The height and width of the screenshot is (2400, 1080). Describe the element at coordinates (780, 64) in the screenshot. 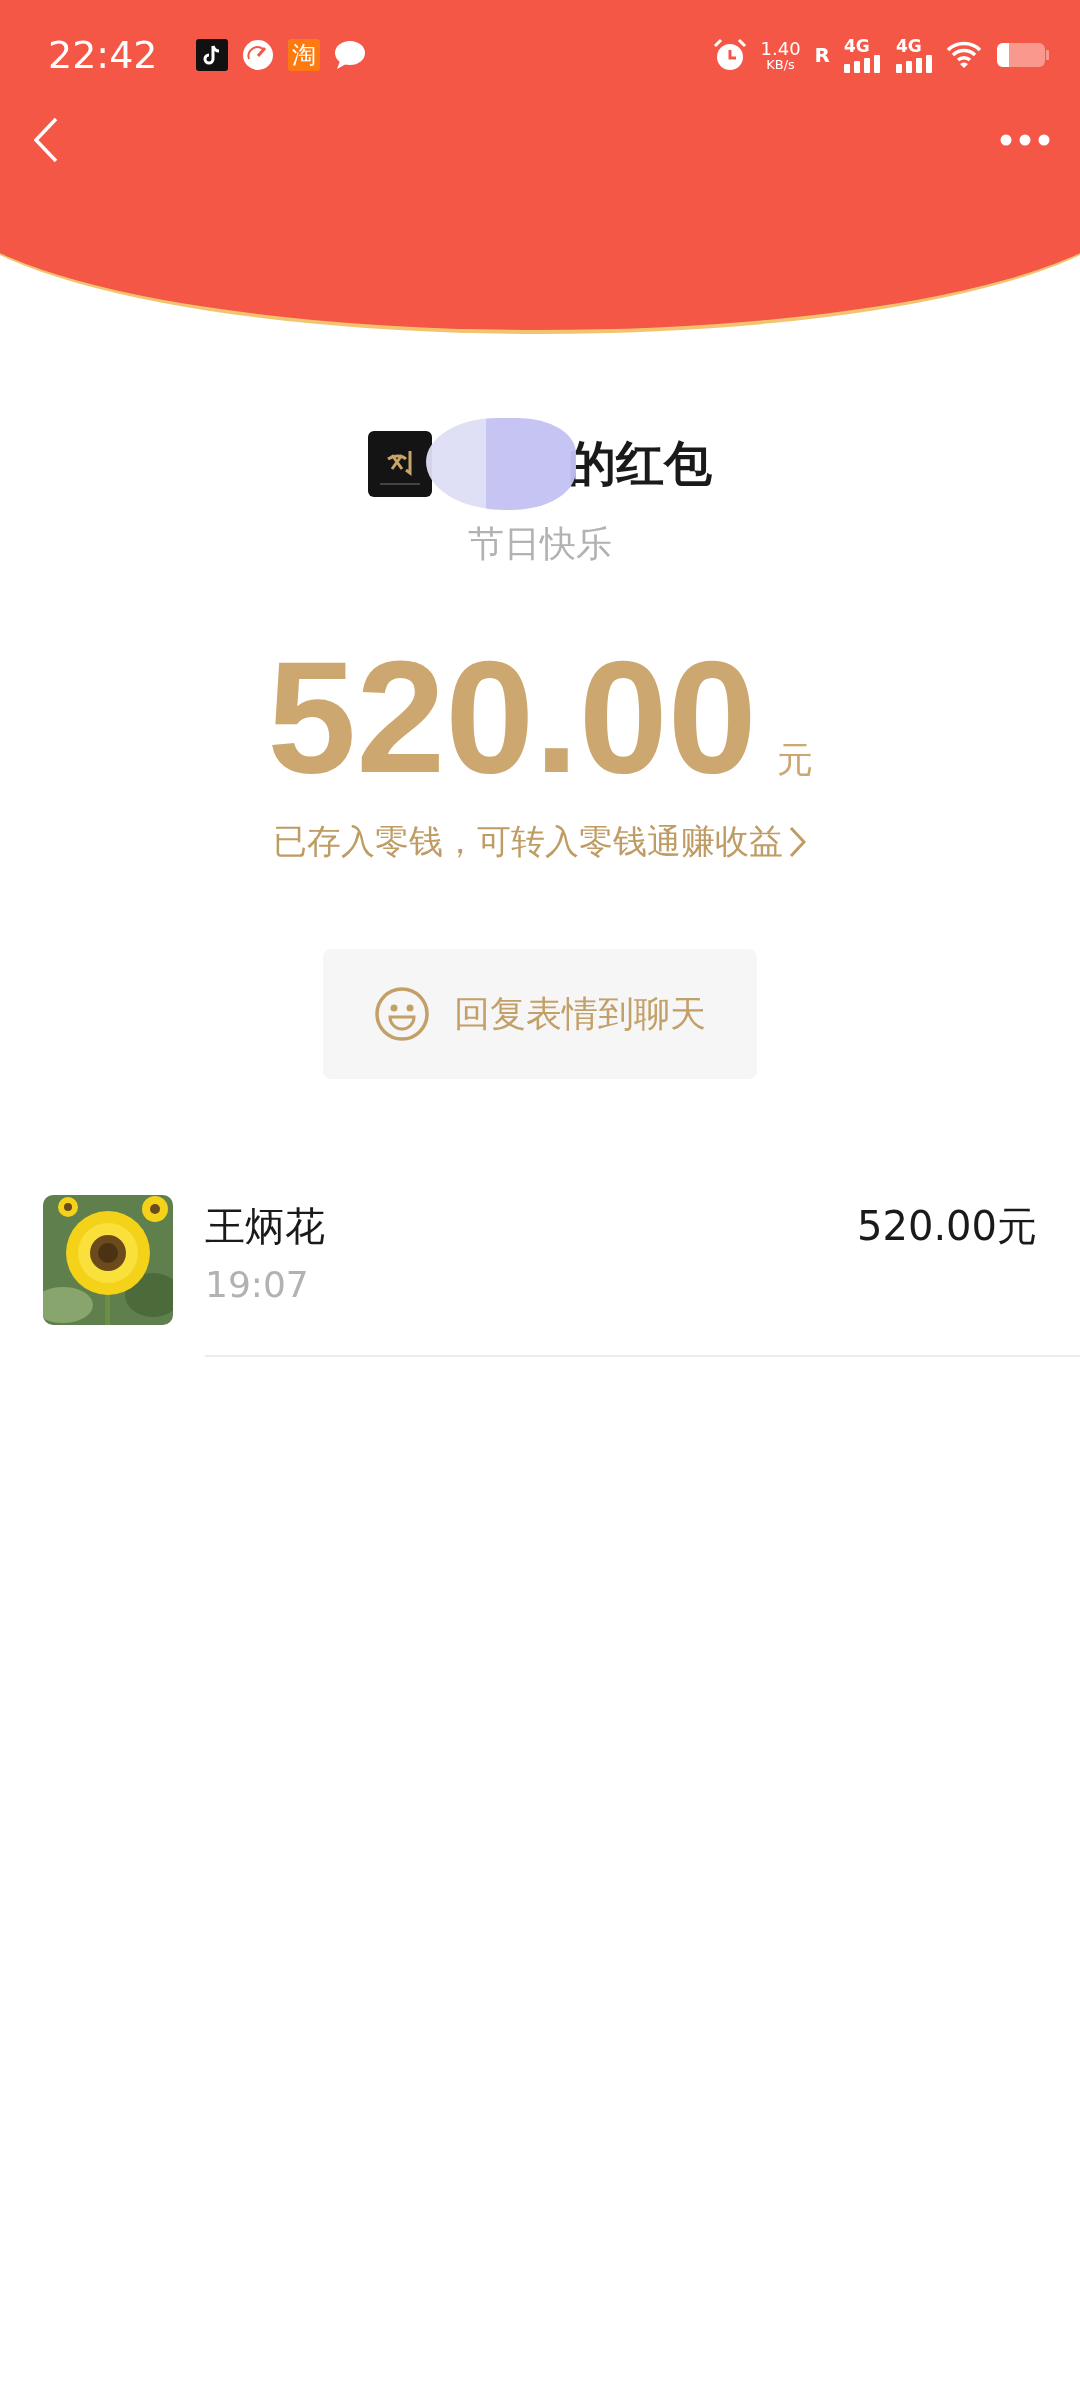

I see `speed-unit: KB/s` at that location.